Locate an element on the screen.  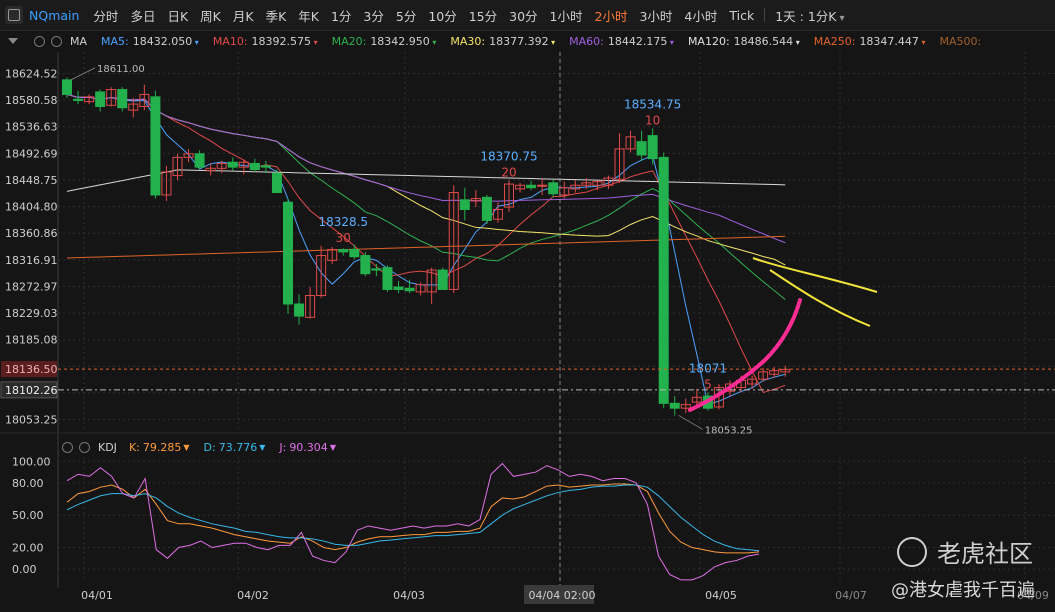
ma-legend-item: MA is located at coordinates (78, 41).